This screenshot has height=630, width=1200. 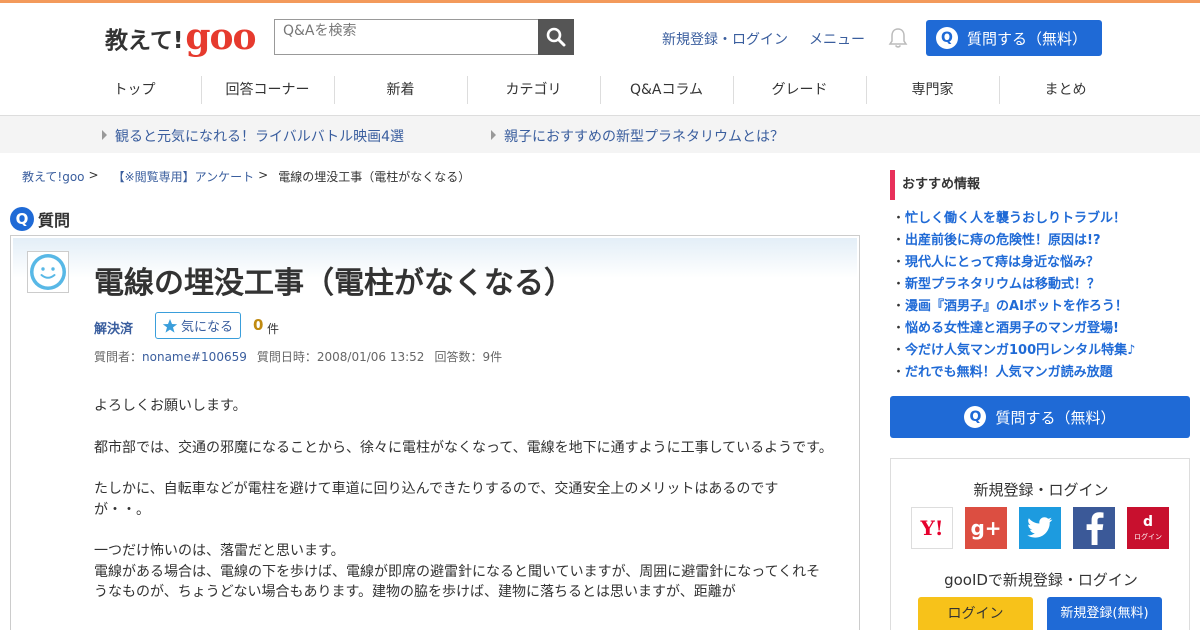 What do you see at coordinates (252, 136) in the screenshot?
I see `promo-link-1: 観ると元気になれる！ライバルバトル映画4選` at bounding box center [252, 136].